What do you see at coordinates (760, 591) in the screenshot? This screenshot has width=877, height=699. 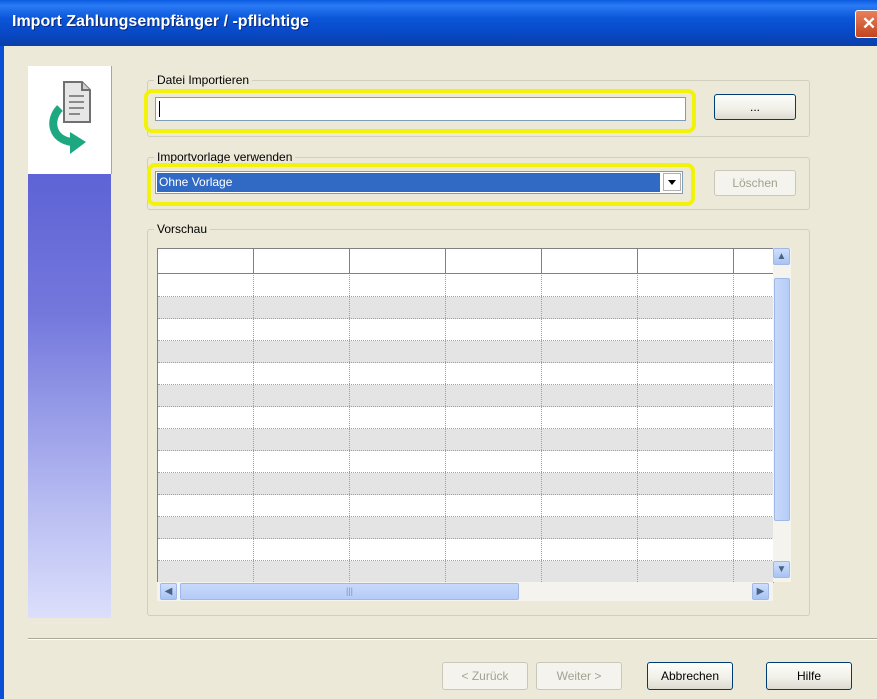 I see `scroll-right-icon: ▶` at bounding box center [760, 591].